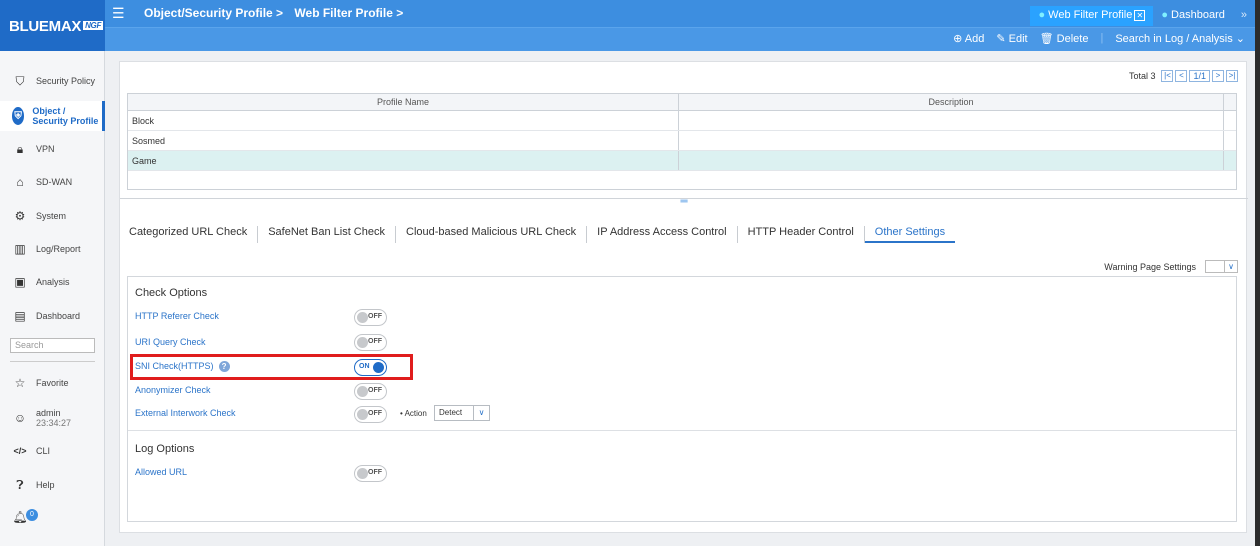 This screenshot has height=546, width=1260. What do you see at coordinates (54, 423) in the screenshot?
I see `admin-time: 23:34:27` at bounding box center [54, 423].